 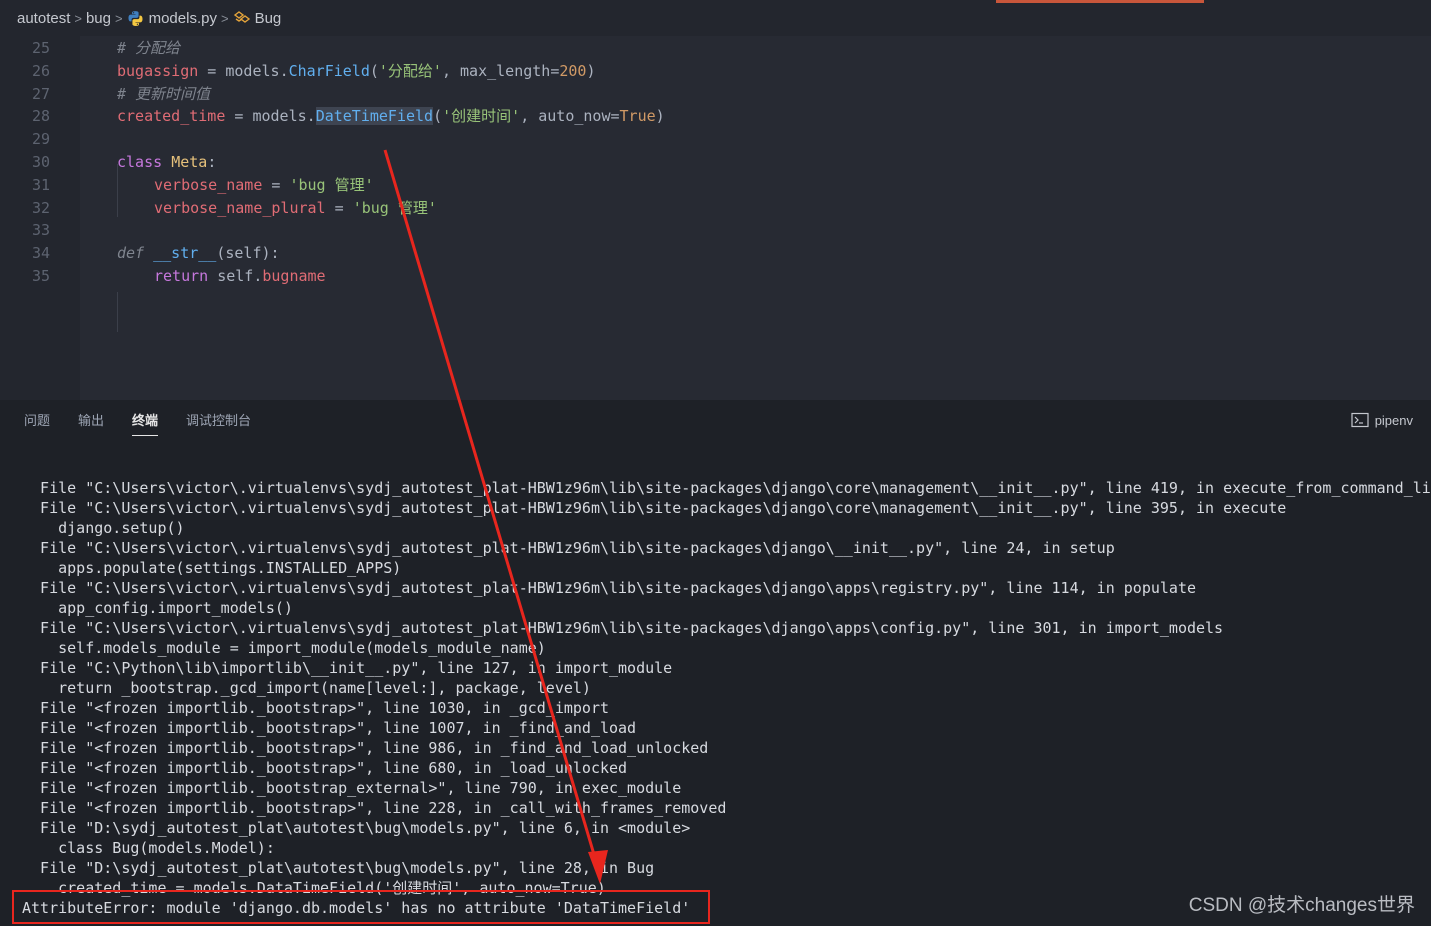 What do you see at coordinates (180, 253) in the screenshot?
I see `code-token: __str__` at bounding box center [180, 253].